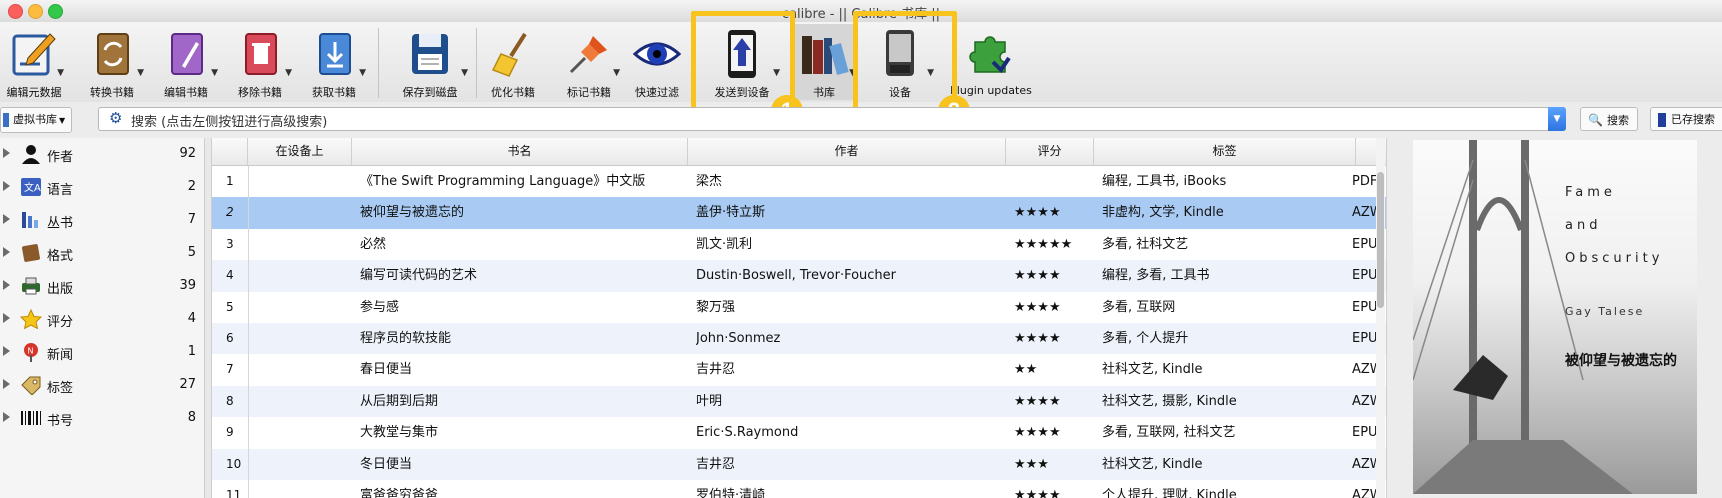  I want to click on rating-cell: ★★★★, so click(1037, 307).